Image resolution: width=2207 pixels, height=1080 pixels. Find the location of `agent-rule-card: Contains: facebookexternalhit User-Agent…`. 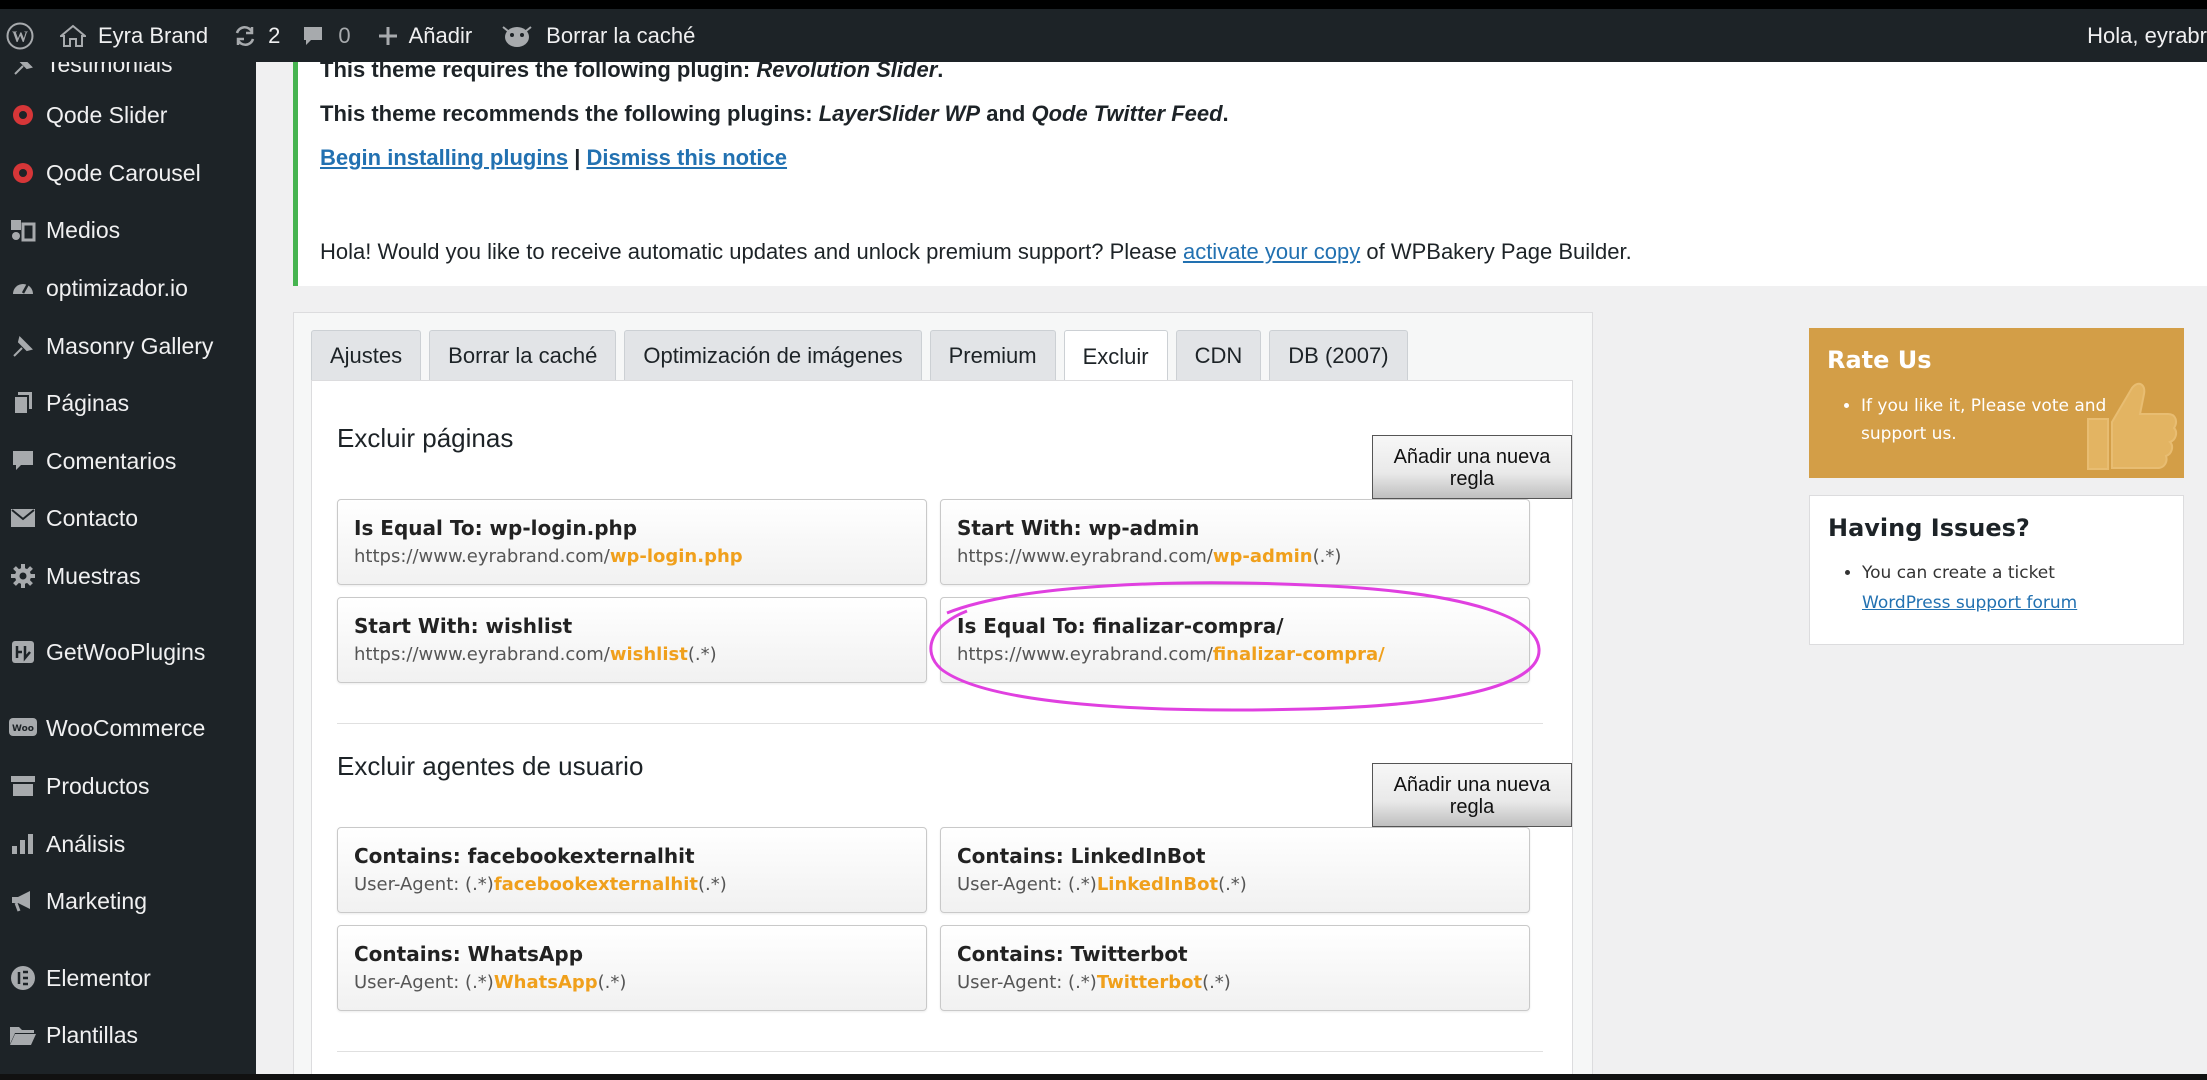

agent-rule-card: Contains: facebookexternalhit User-Agent… is located at coordinates (632, 870).